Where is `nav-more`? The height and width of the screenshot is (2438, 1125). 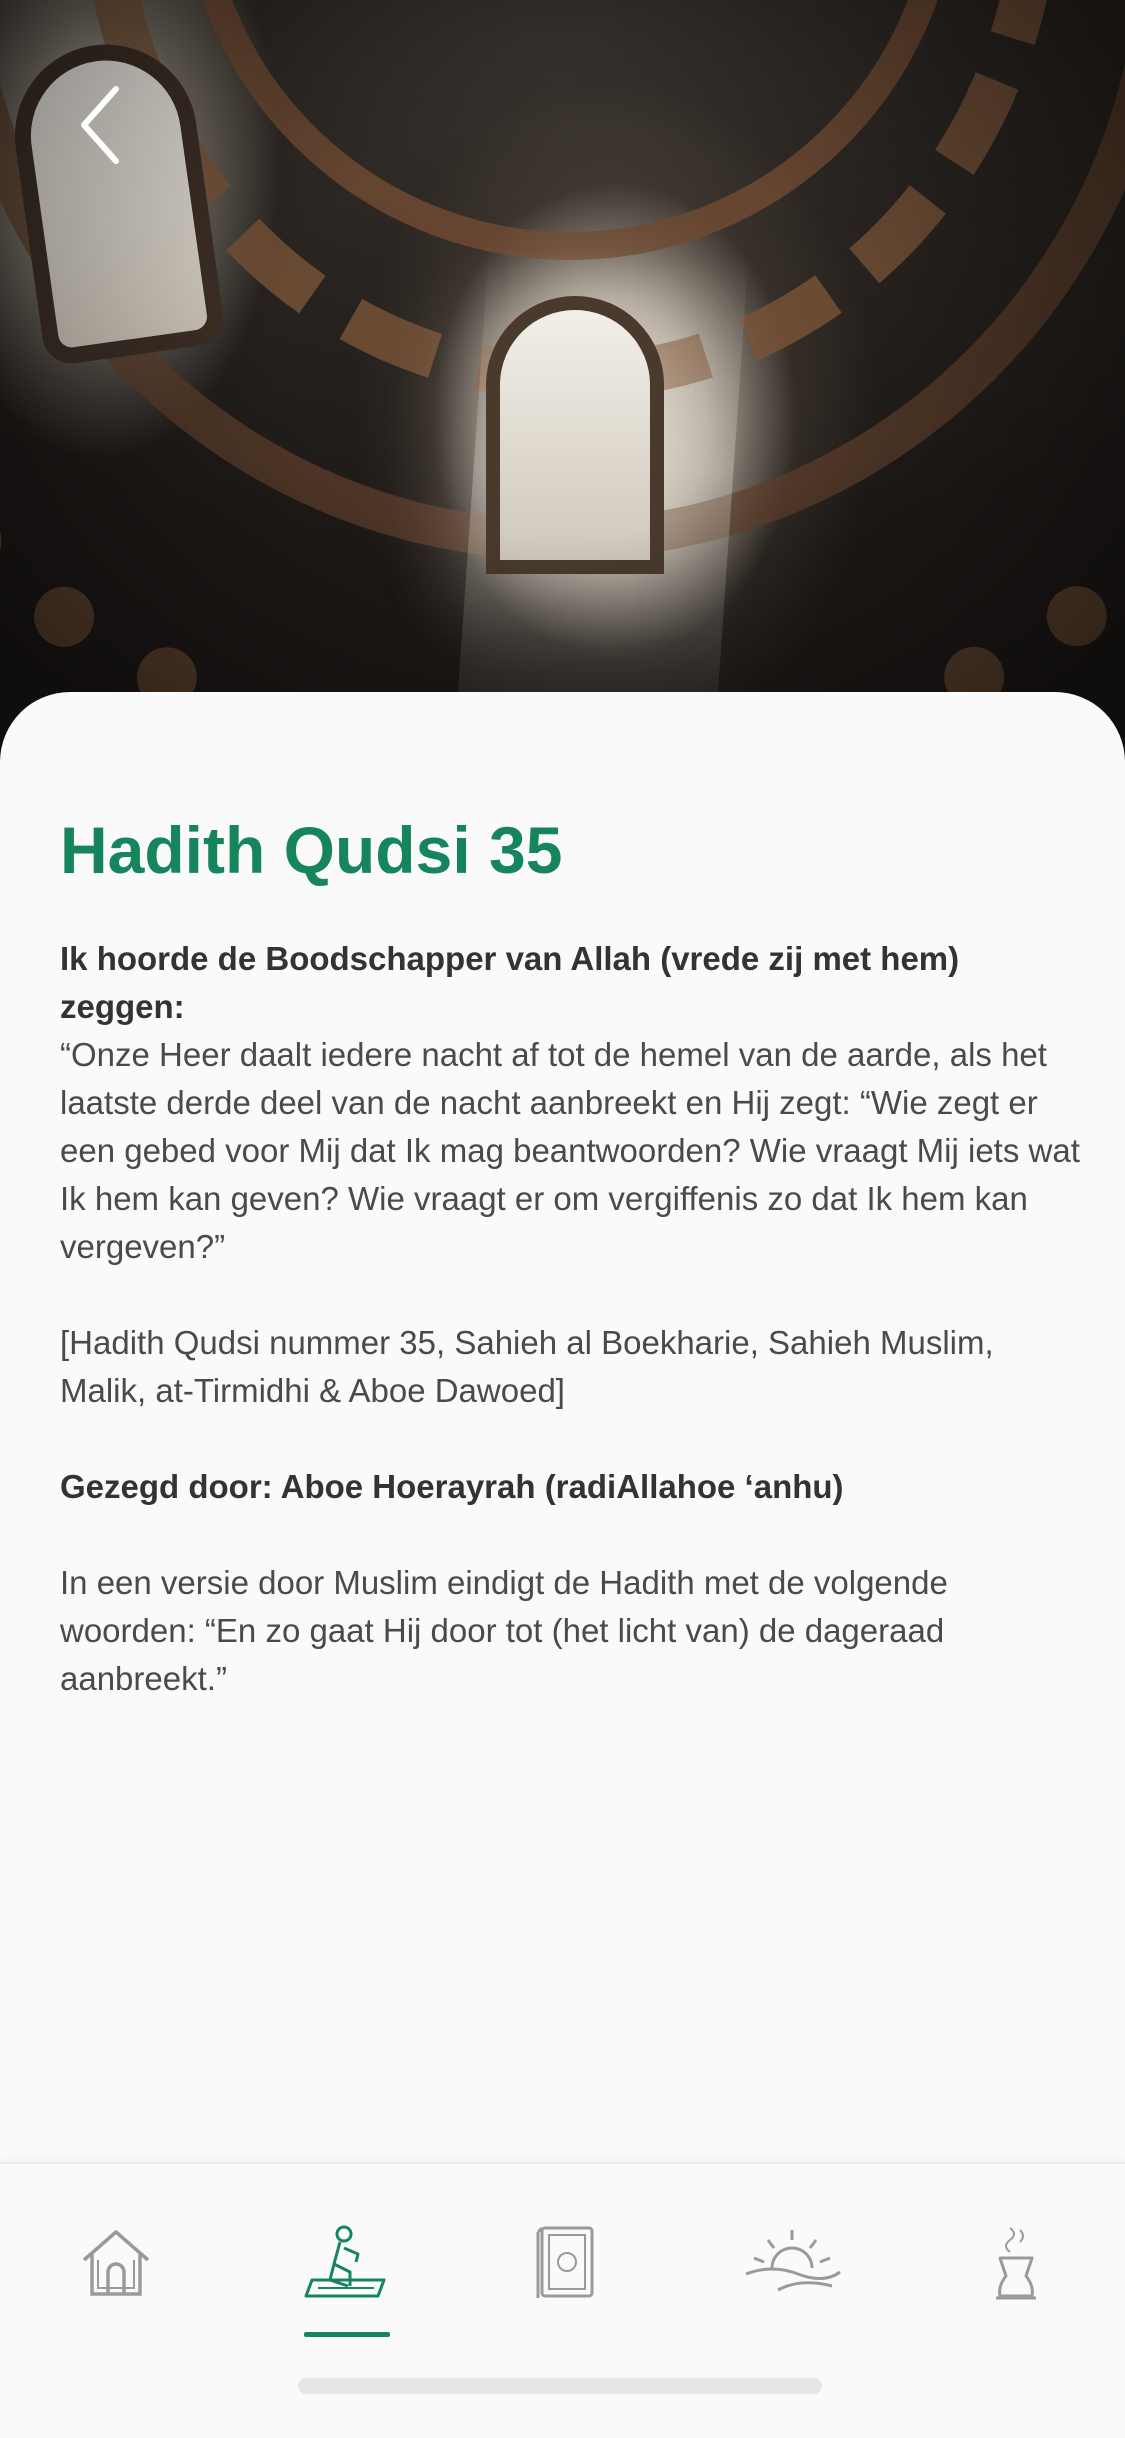 nav-more is located at coordinates (1016, 2284).